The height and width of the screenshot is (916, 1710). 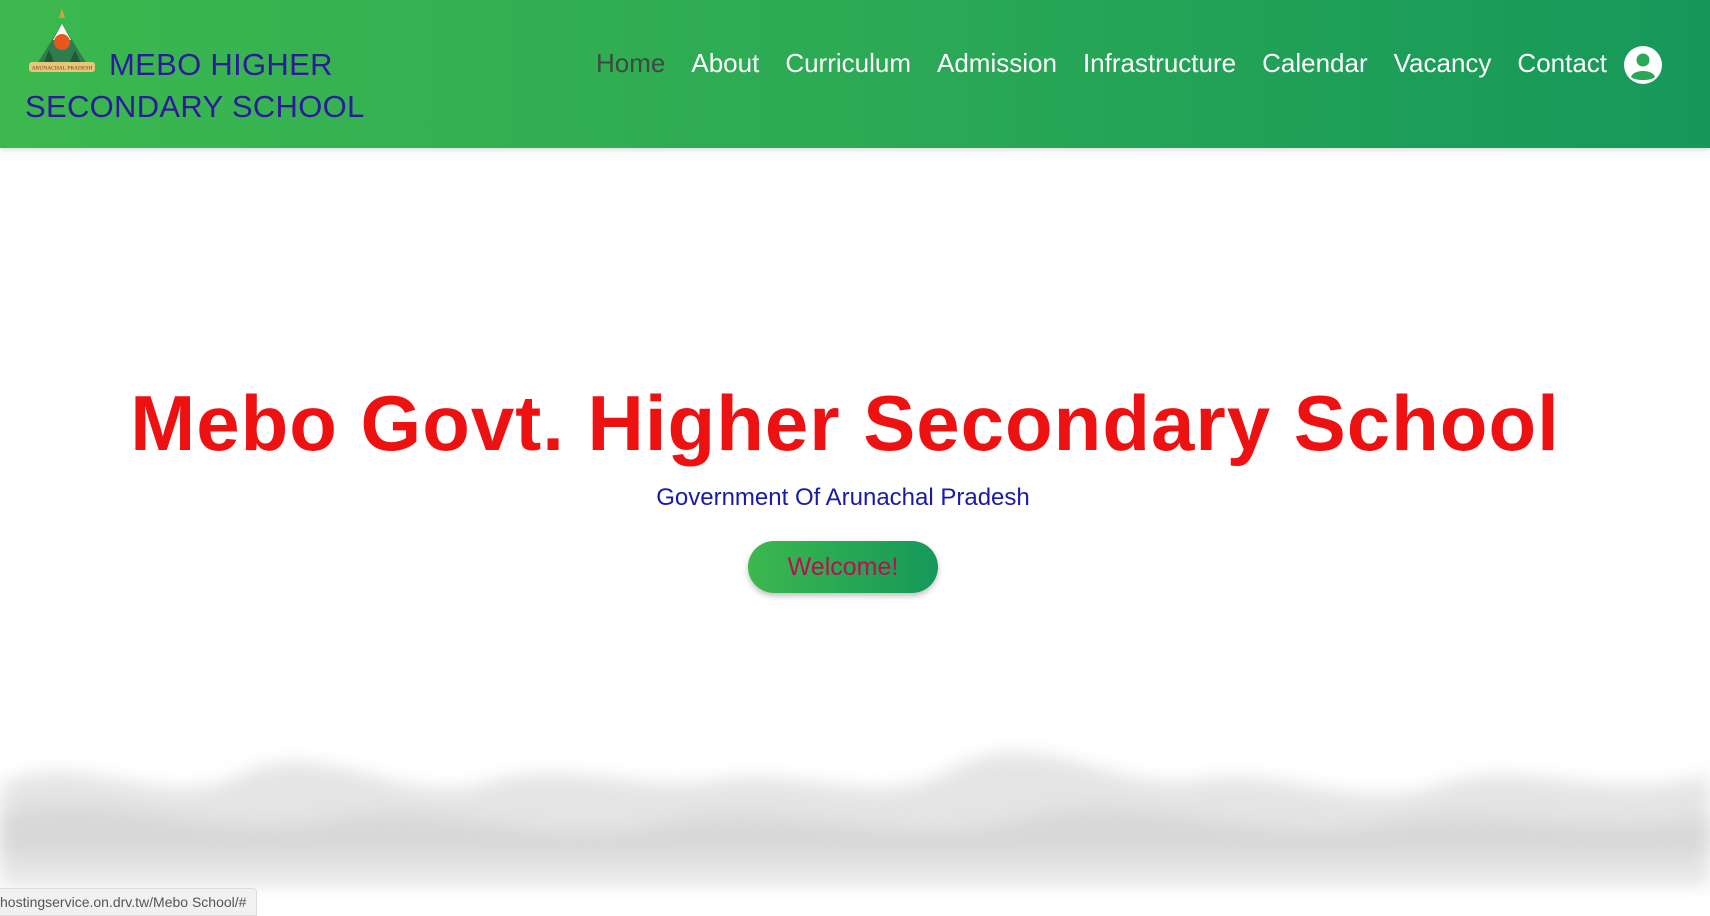 I want to click on welcome-button: Welcome!, so click(x=843, y=567).